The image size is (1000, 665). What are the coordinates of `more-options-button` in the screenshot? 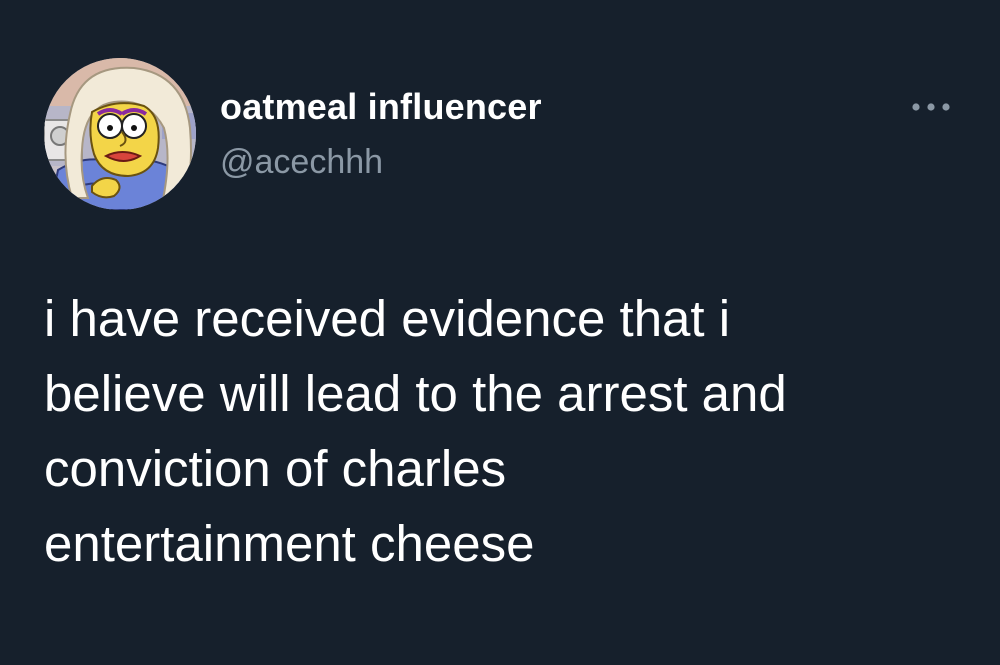 It's located at (931, 107).